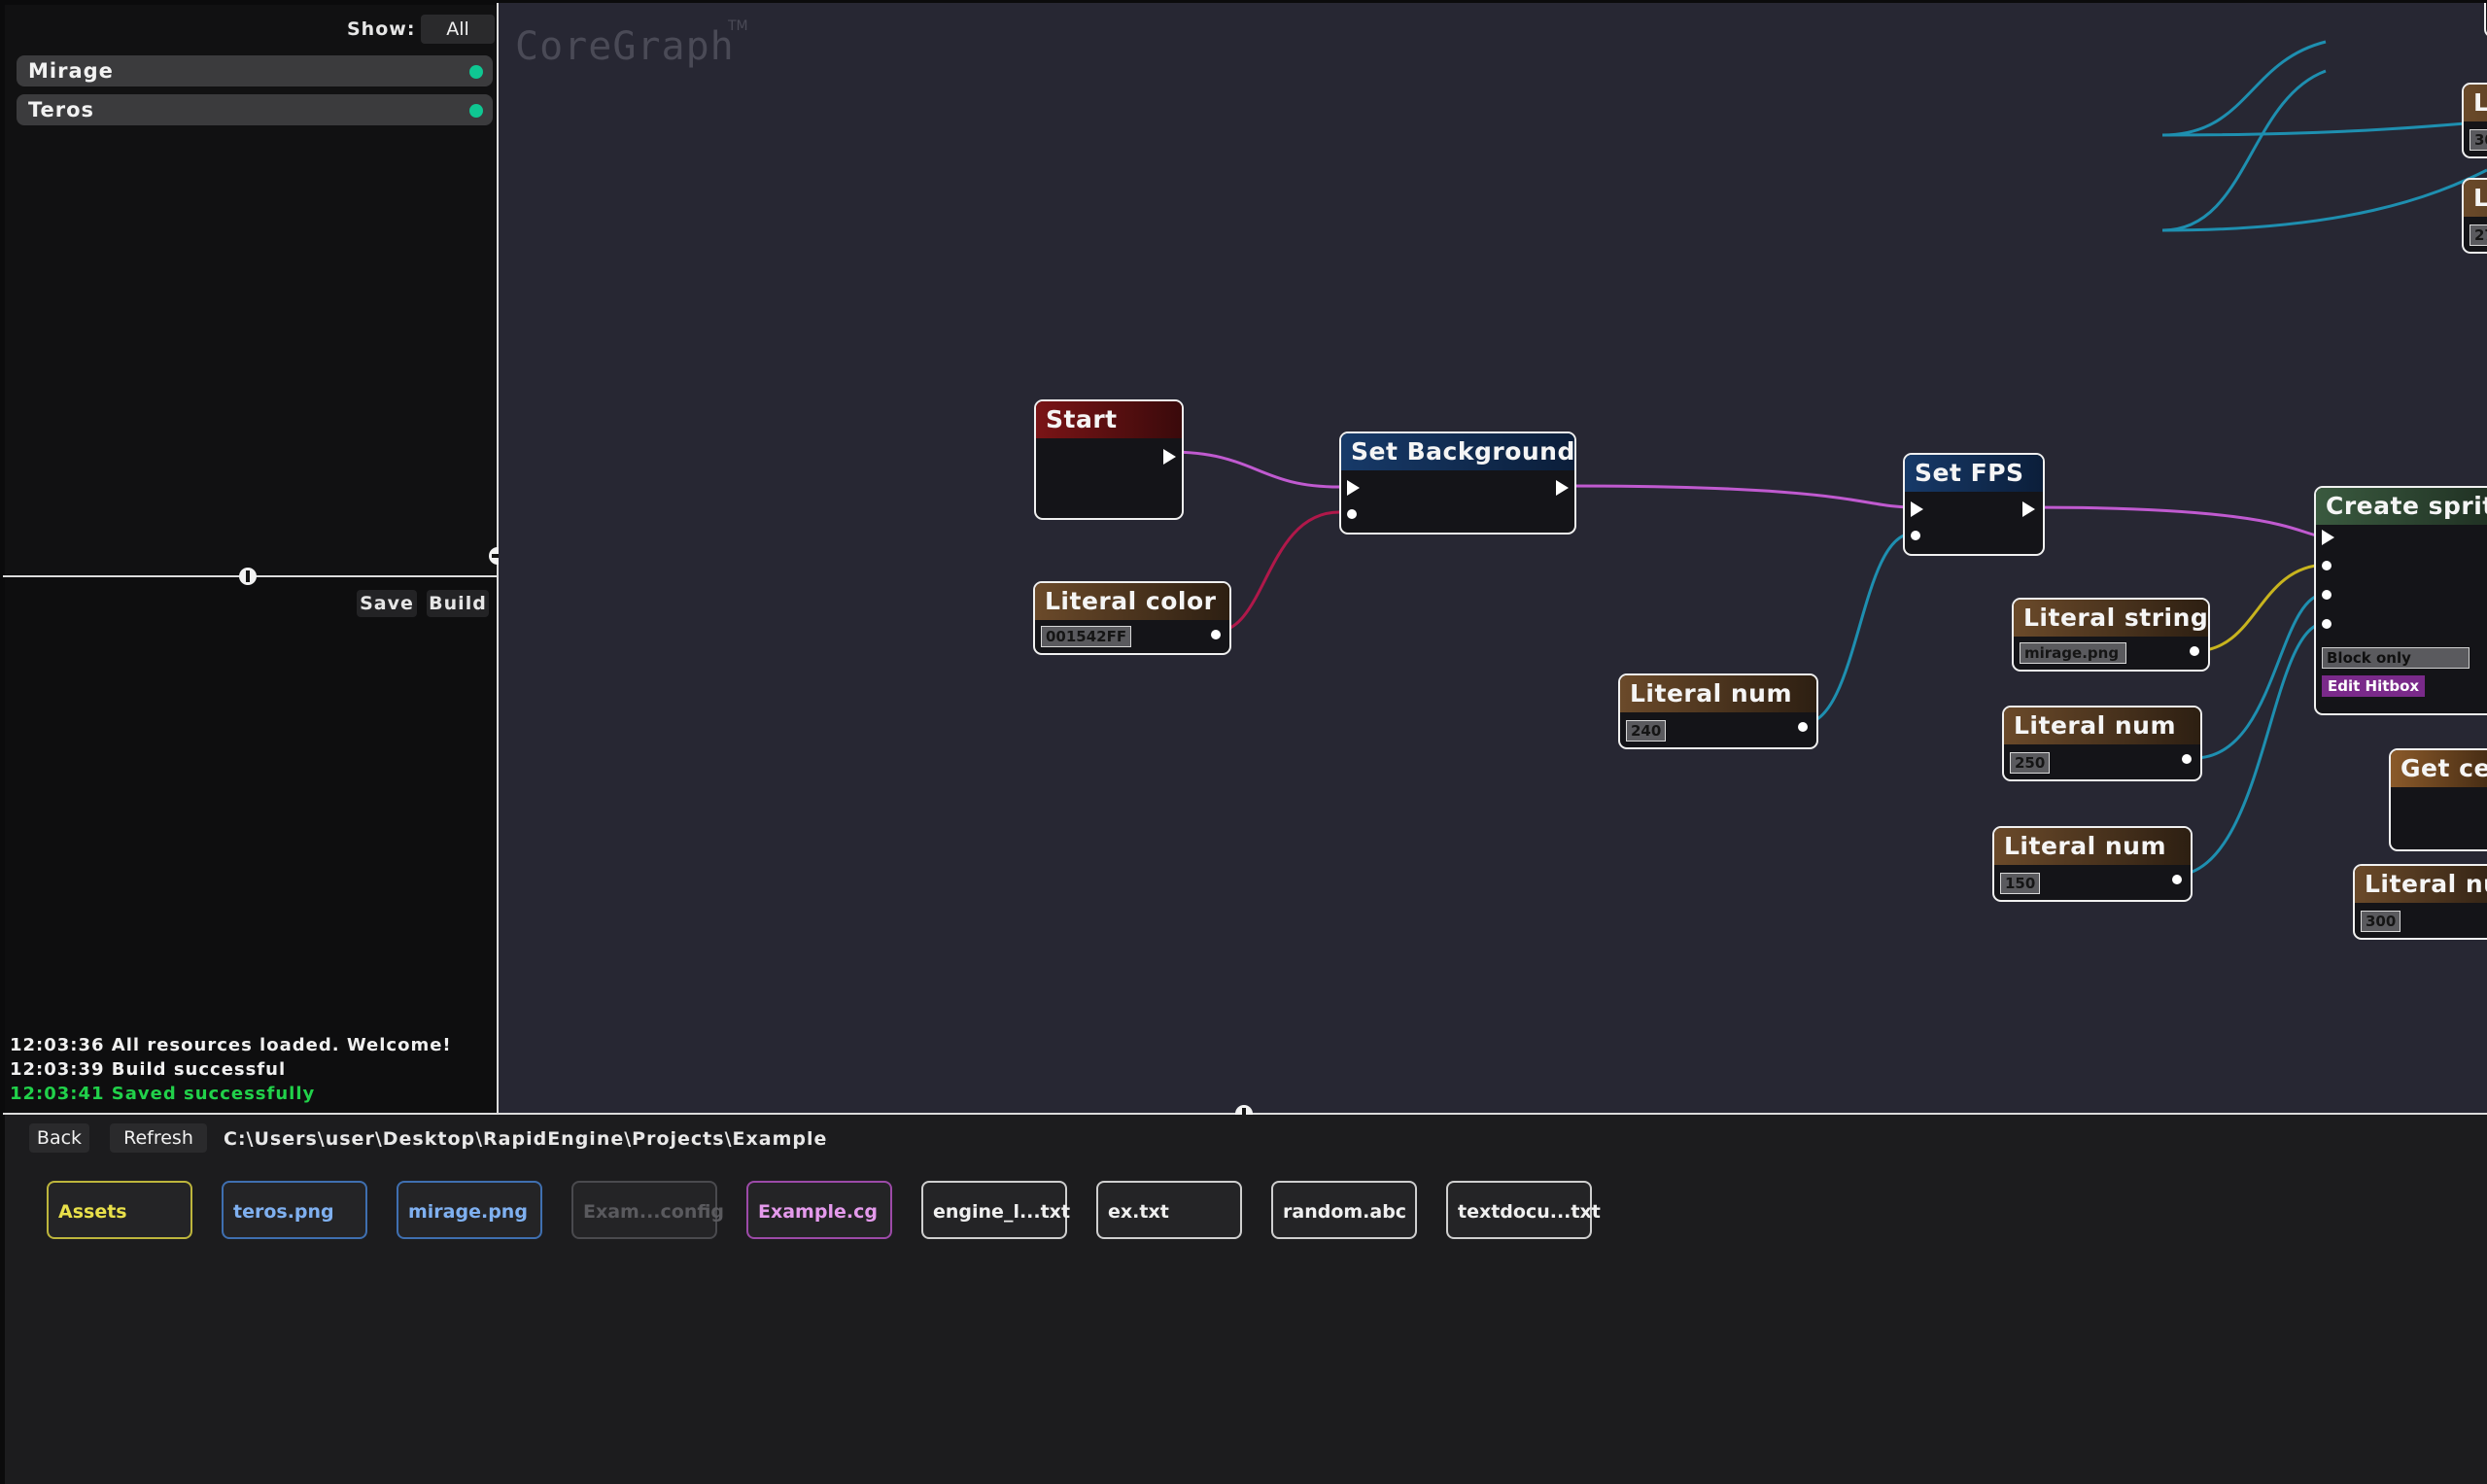 The width and height of the screenshot is (2487, 1484). What do you see at coordinates (231, 1045) in the screenshot?
I see `log-line: 12:03:36 All resources loaded. Welcome!` at bounding box center [231, 1045].